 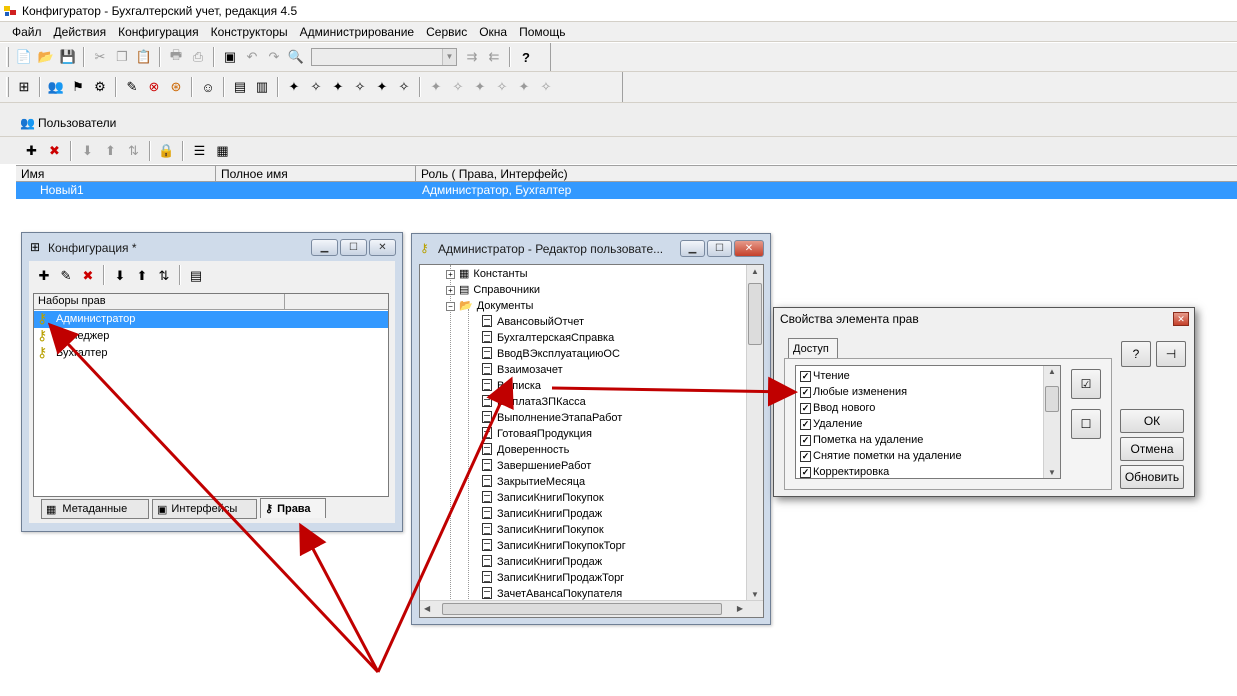 What do you see at coordinates (548, 337) in the screenshot?
I see `tree-document-item: БухгалтерскаяСправка` at bounding box center [548, 337].